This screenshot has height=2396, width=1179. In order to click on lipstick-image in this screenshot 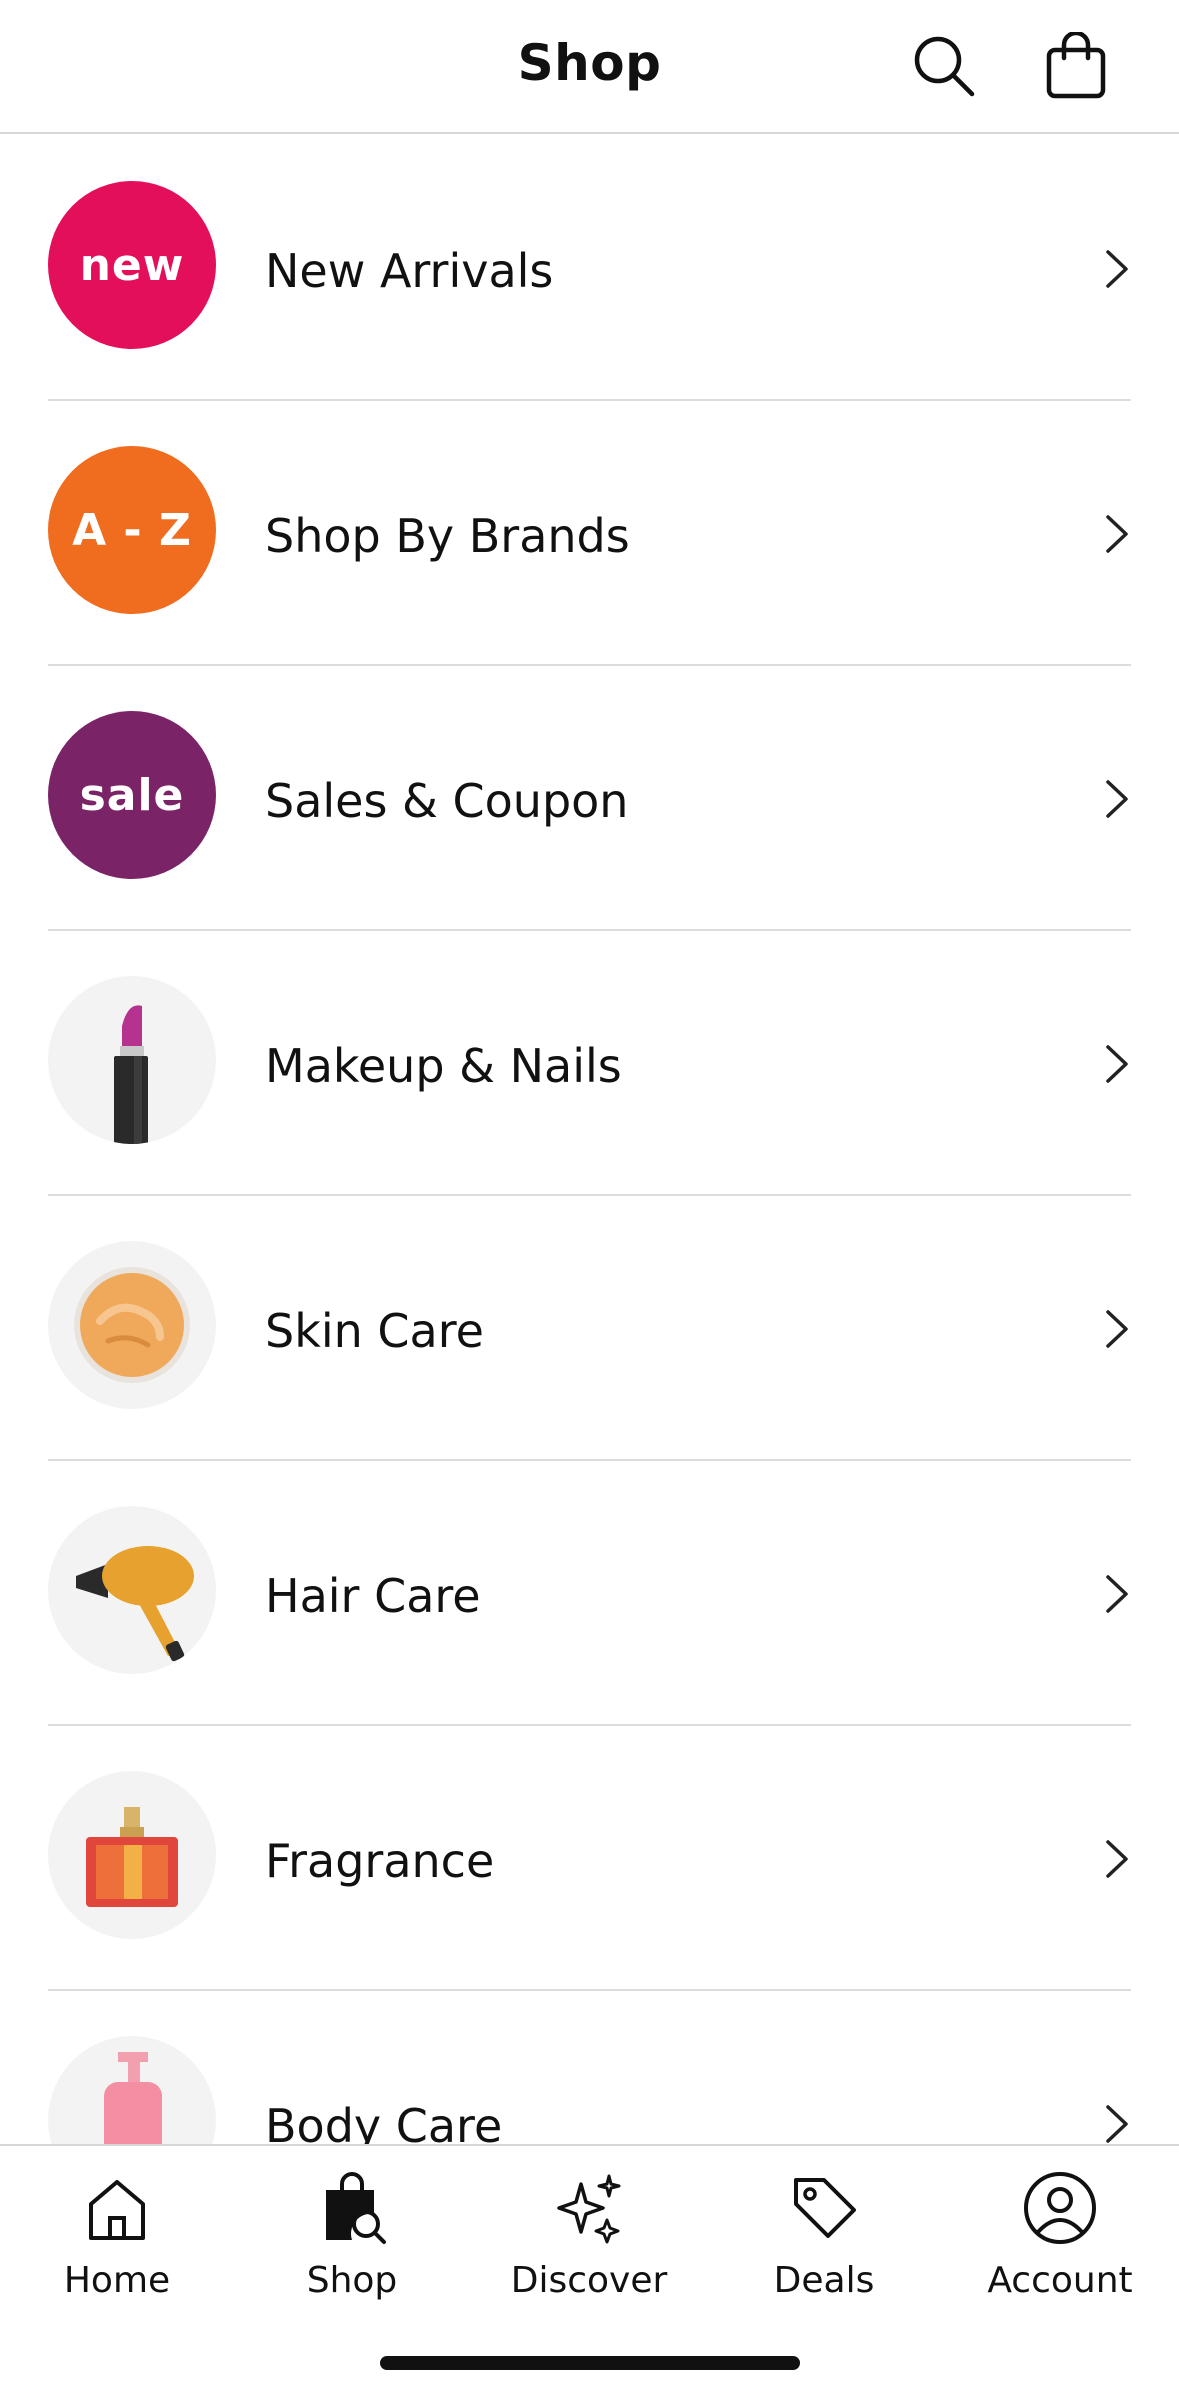, I will do `click(132, 1060)`.